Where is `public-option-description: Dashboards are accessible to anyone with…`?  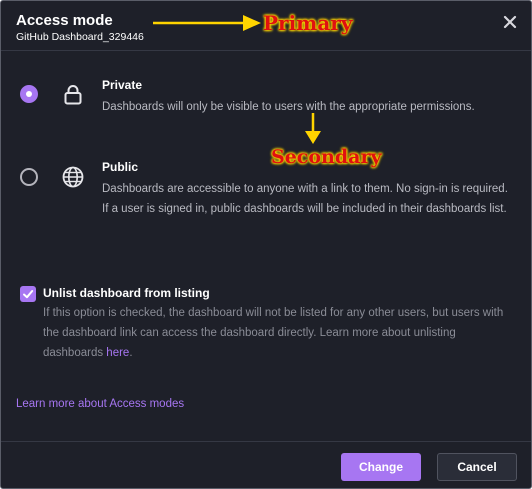
public-option-description: Dashboards are accessible to anyone with… is located at coordinates (305, 199).